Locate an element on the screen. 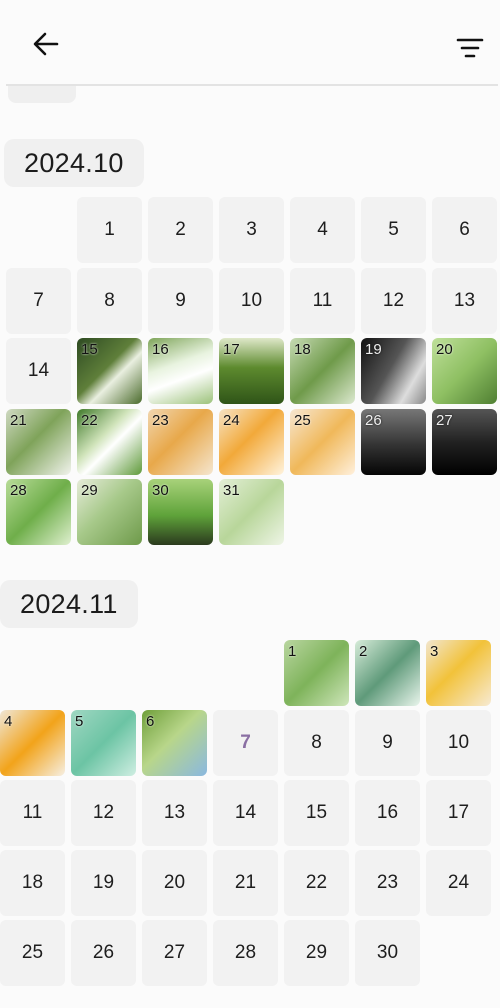  day-cell: 31 is located at coordinates (251, 512).